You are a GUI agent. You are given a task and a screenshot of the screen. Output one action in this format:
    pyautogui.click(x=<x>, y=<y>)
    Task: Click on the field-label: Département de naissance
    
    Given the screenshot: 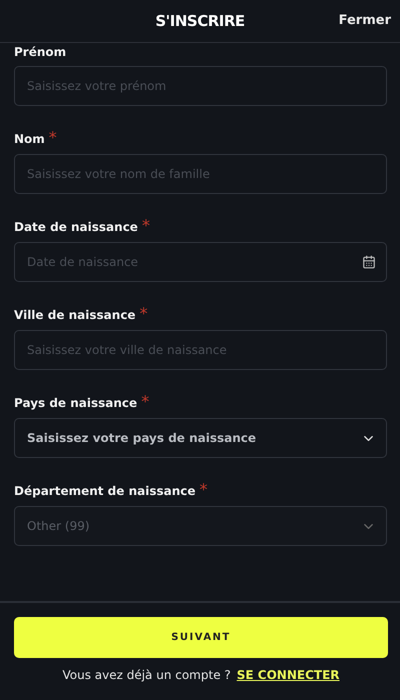 What is the action you would take?
    pyautogui.click(x=105, y=491)
    